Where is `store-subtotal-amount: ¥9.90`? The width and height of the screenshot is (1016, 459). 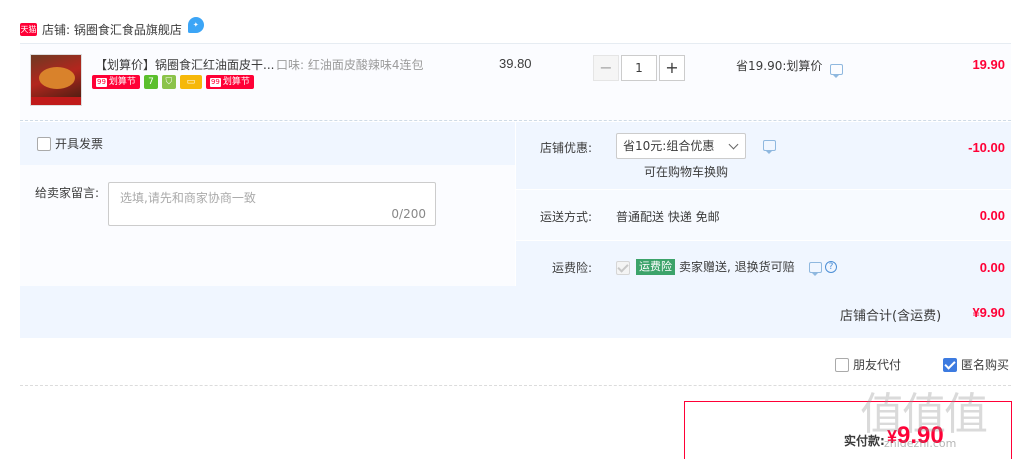 store-subtotal-amount: ¥9.90 is located at coordinates (988, 312).